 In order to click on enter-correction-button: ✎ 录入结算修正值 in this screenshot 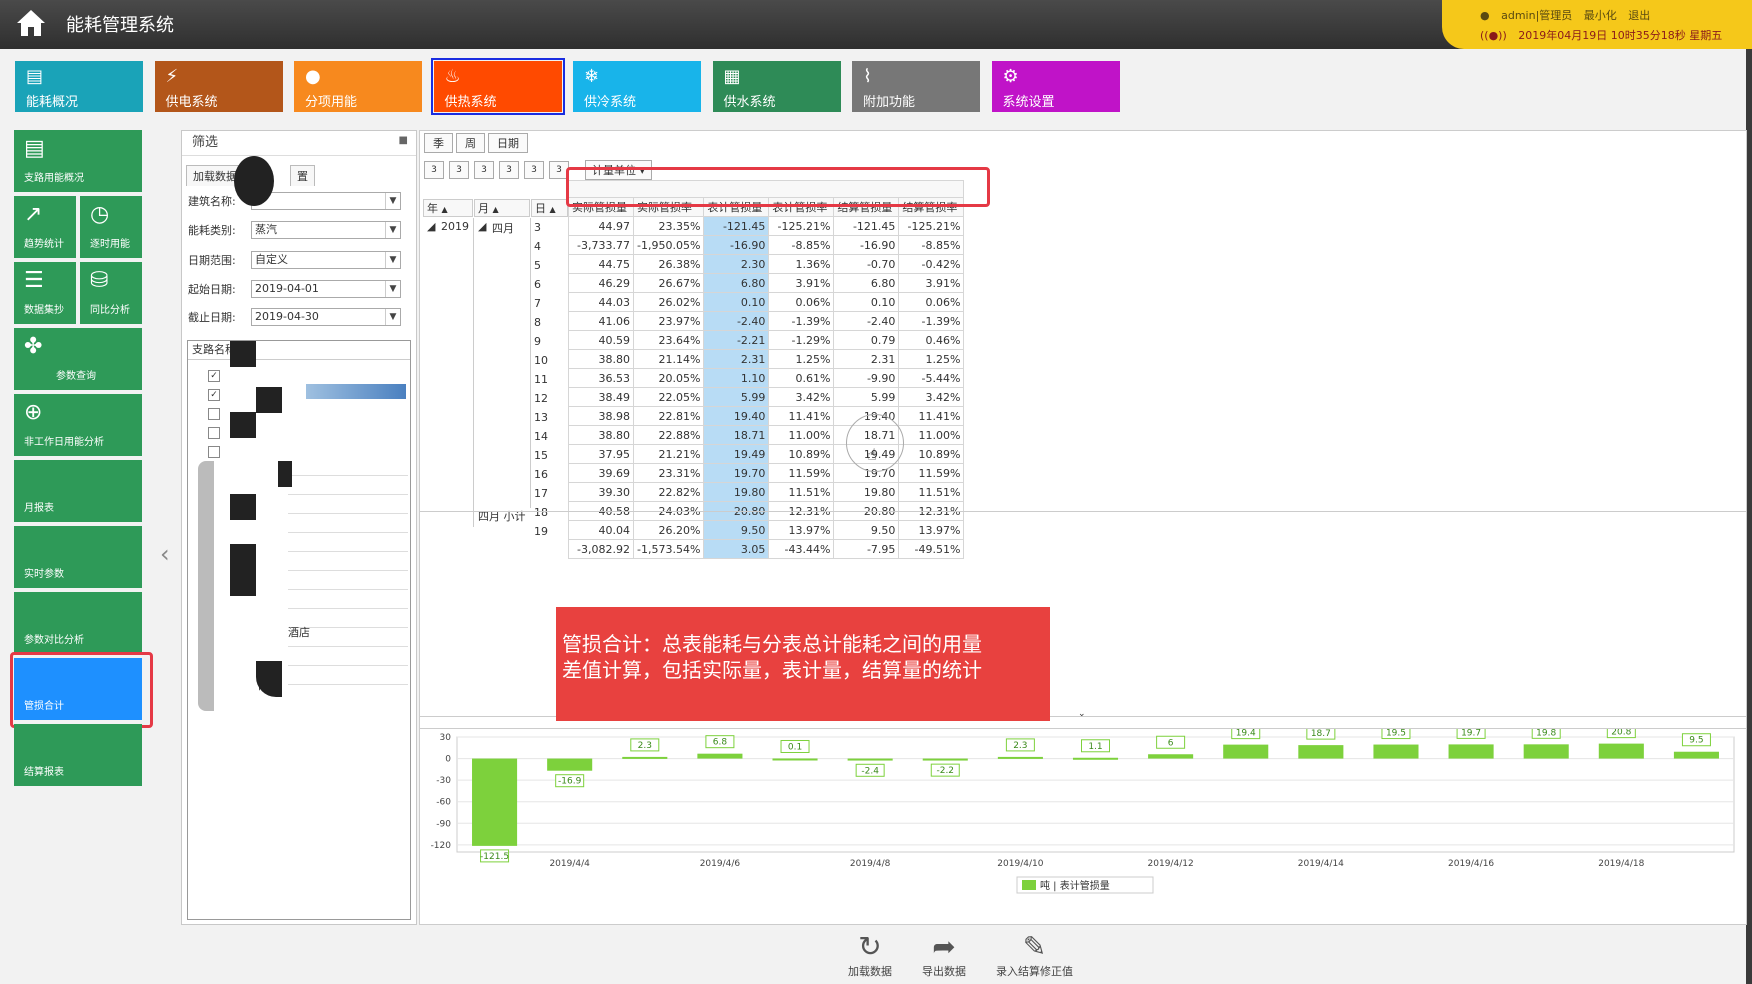, I will do `click(1034, 955)`.